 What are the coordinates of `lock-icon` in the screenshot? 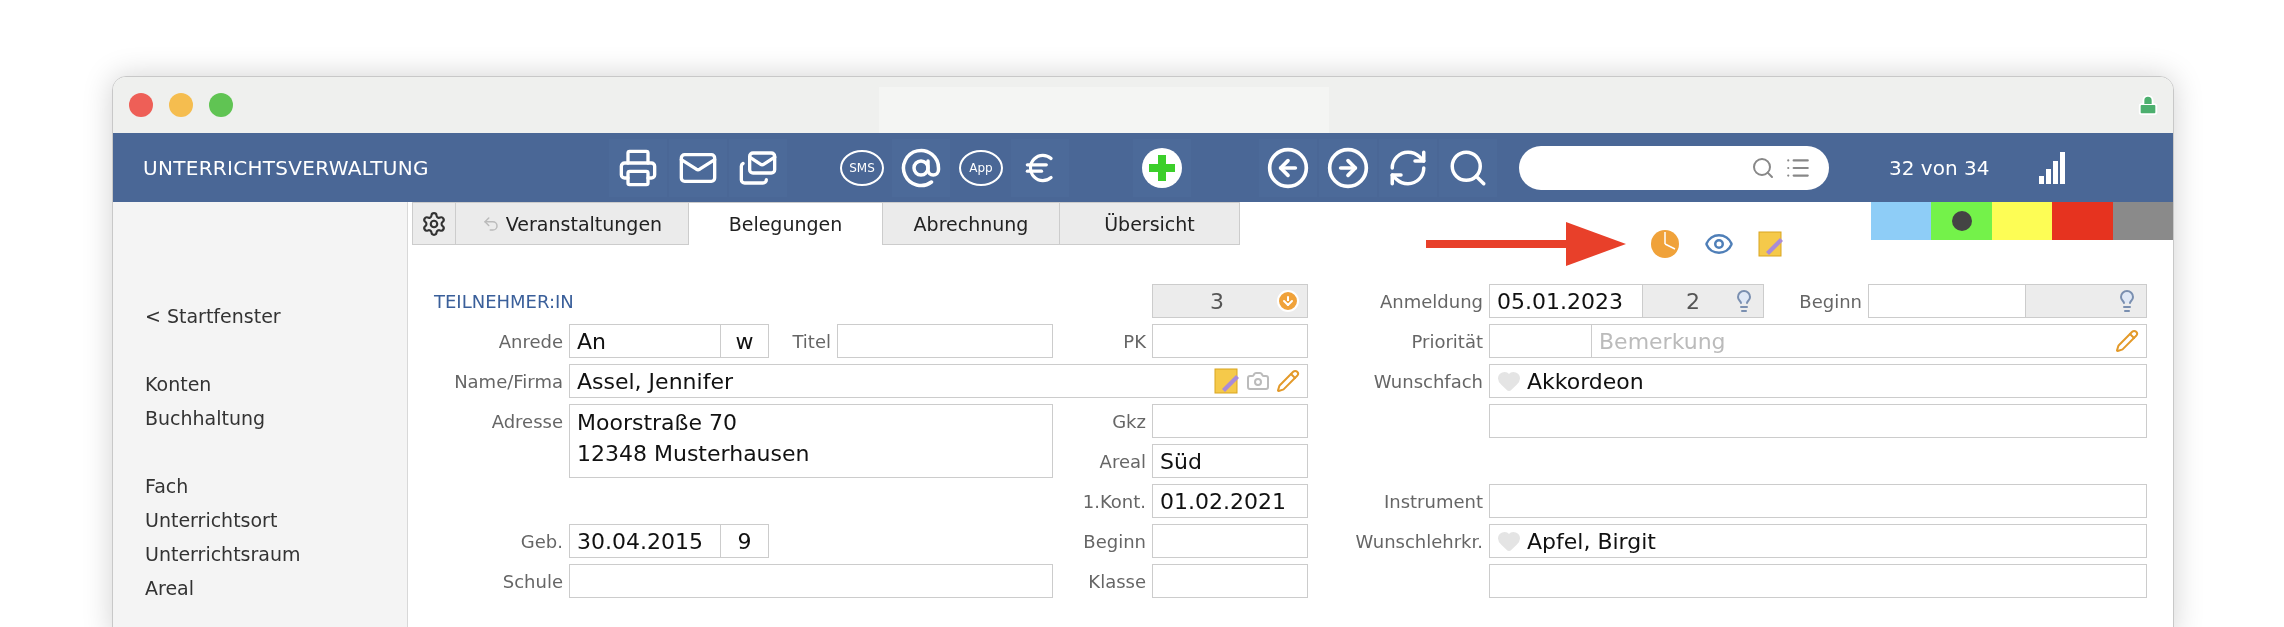 It's located at (2148, 105).